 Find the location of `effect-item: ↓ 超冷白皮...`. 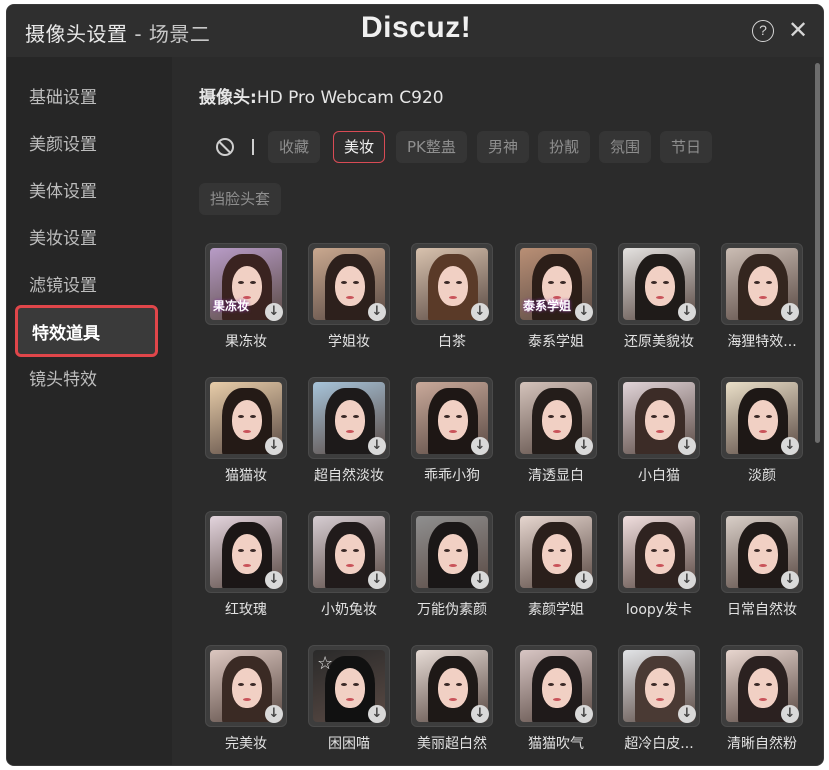

effect-item: ↓ 超冷白皮... is located at coordinates (659, 704).